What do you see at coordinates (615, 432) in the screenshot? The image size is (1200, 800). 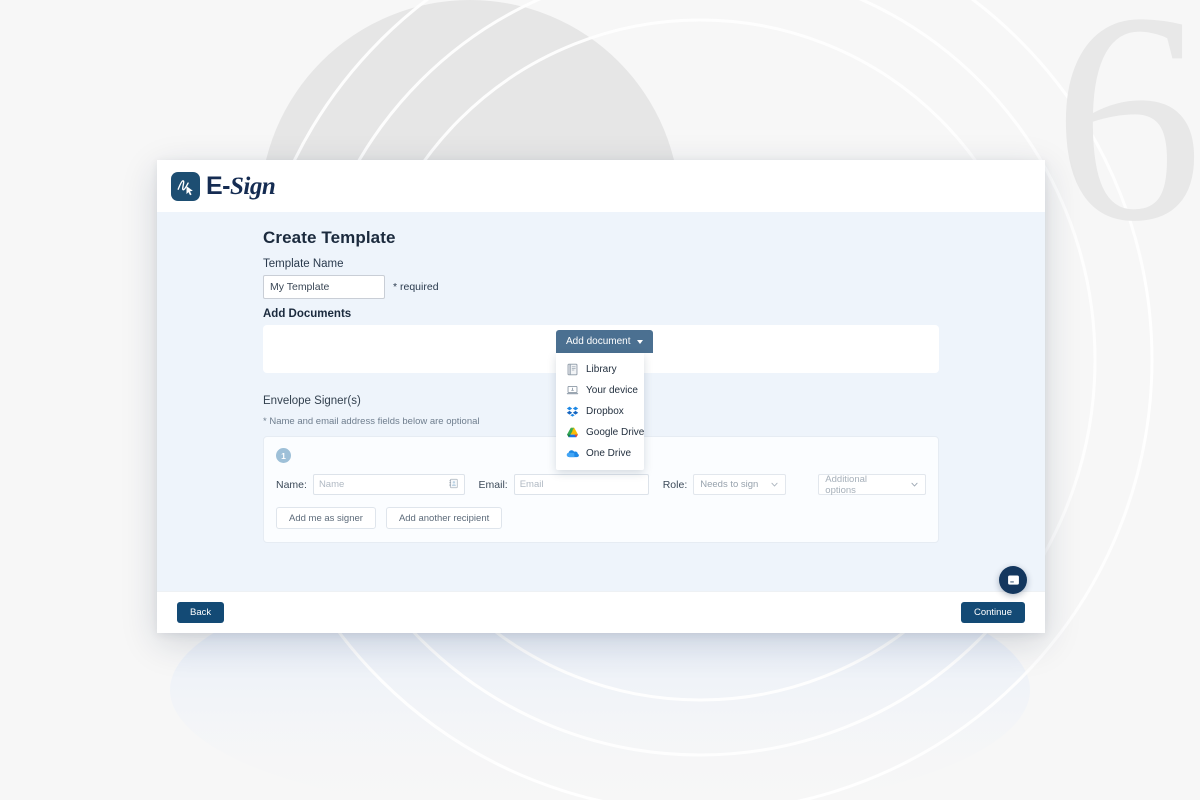 I see `menu-item-google-drive-label: Google Drive` at bounding box center [615, 432].